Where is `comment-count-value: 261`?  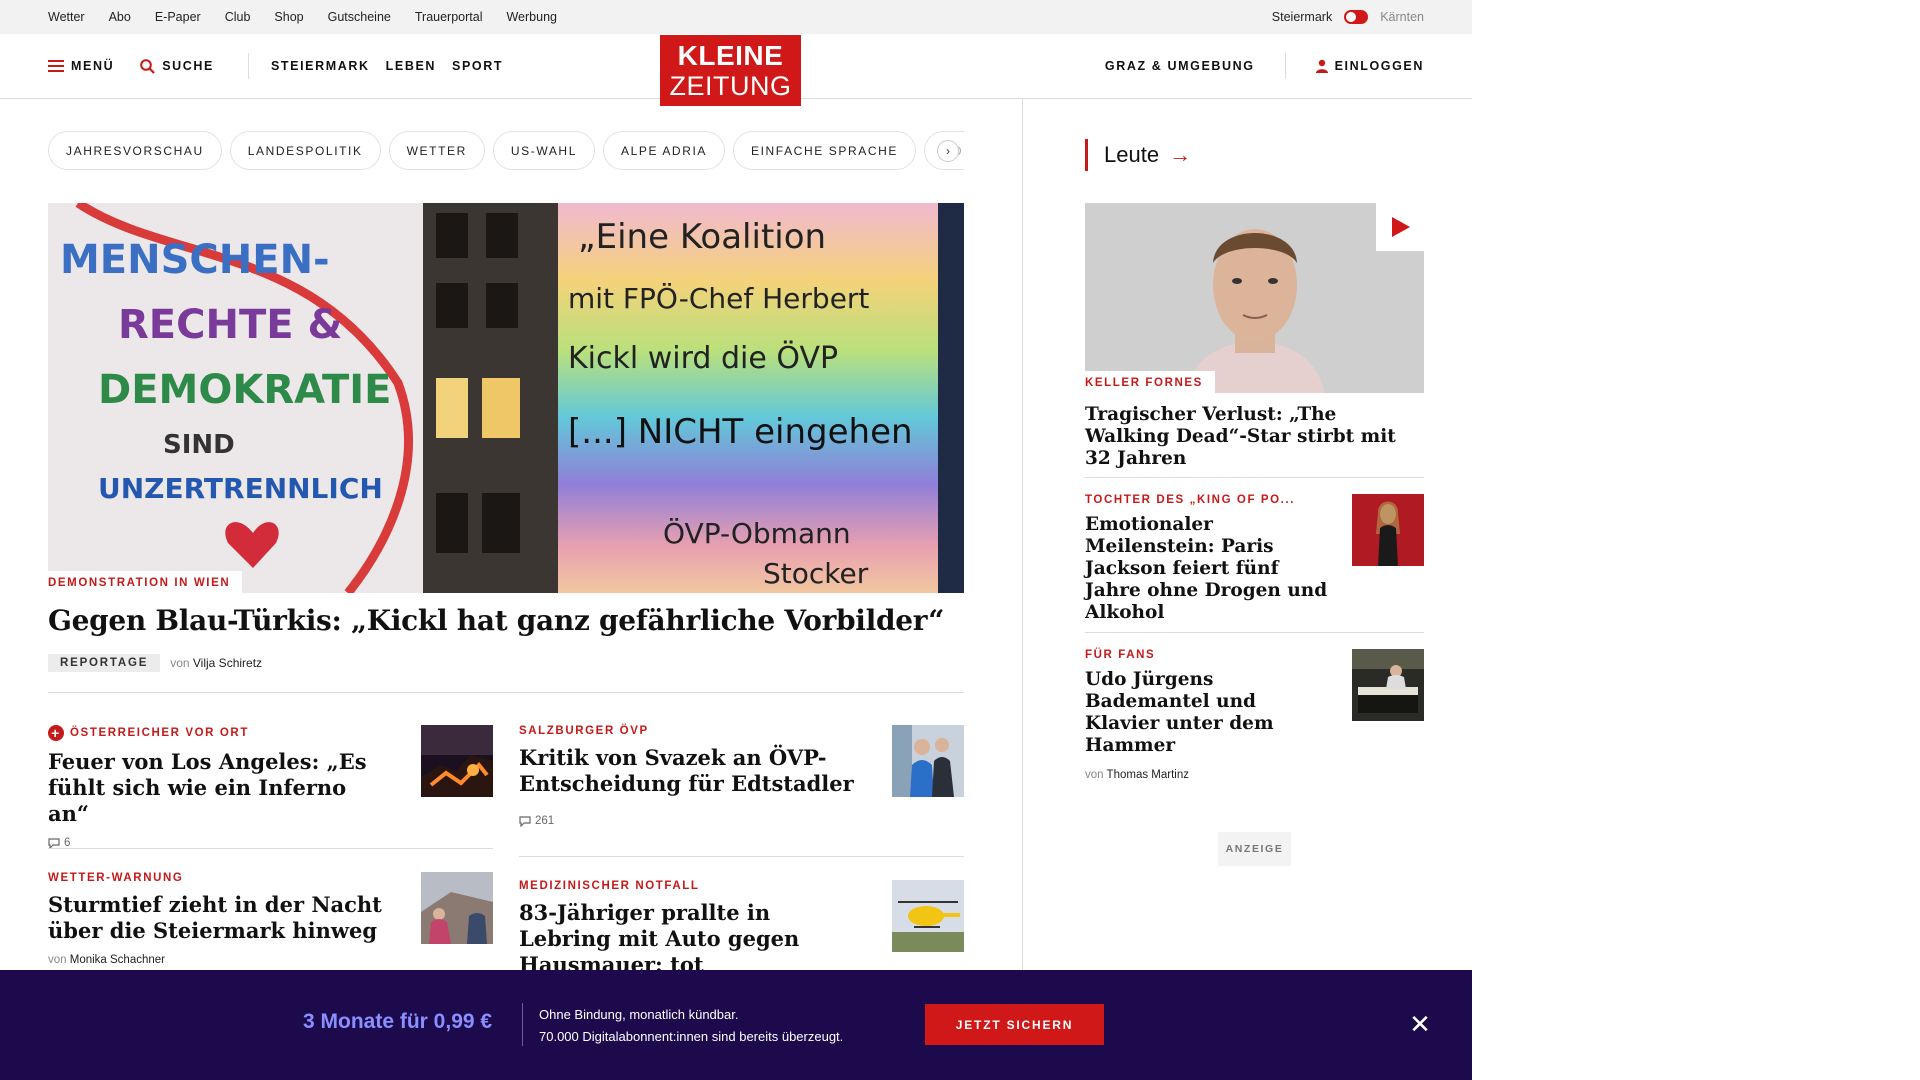
comment-count-value: 261 is located at coordinates (545, 821).